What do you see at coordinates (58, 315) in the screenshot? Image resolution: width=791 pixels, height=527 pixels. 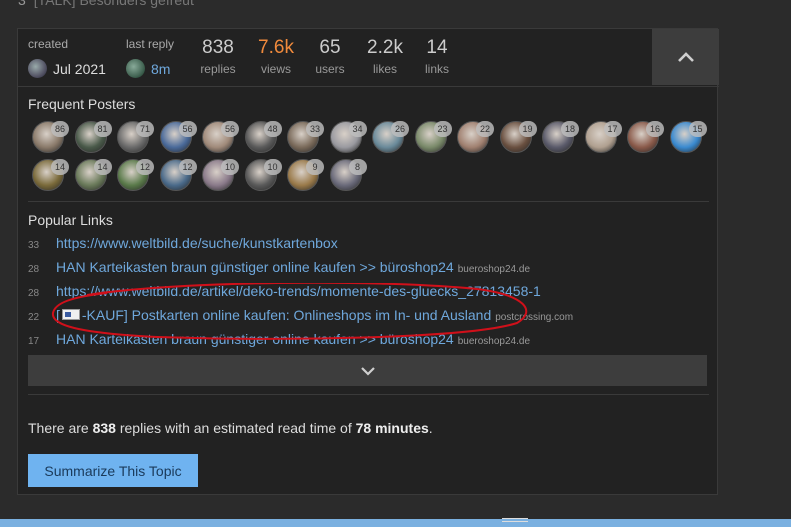 I see `link-text-prefix: [` at bounding box center [58, 315].